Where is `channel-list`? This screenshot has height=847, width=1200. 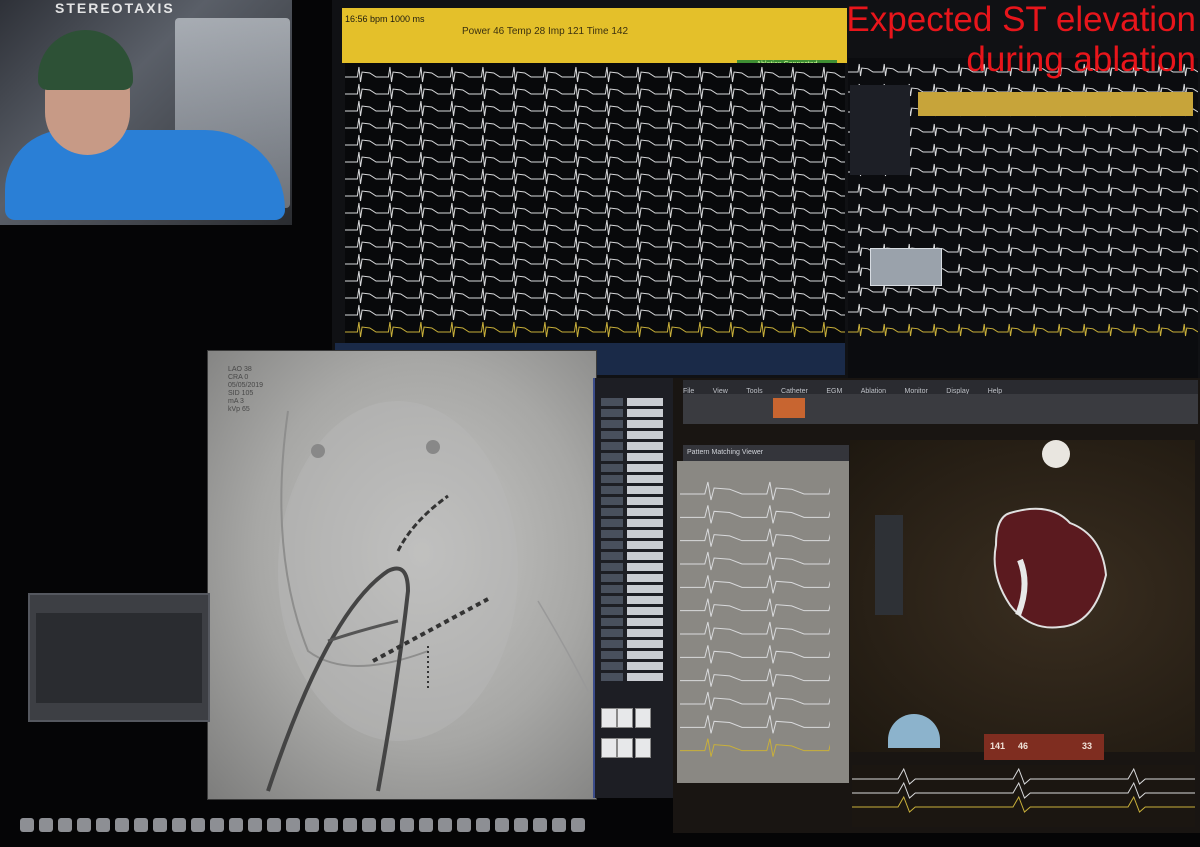 channel-list is located at coordinates (880, 130).